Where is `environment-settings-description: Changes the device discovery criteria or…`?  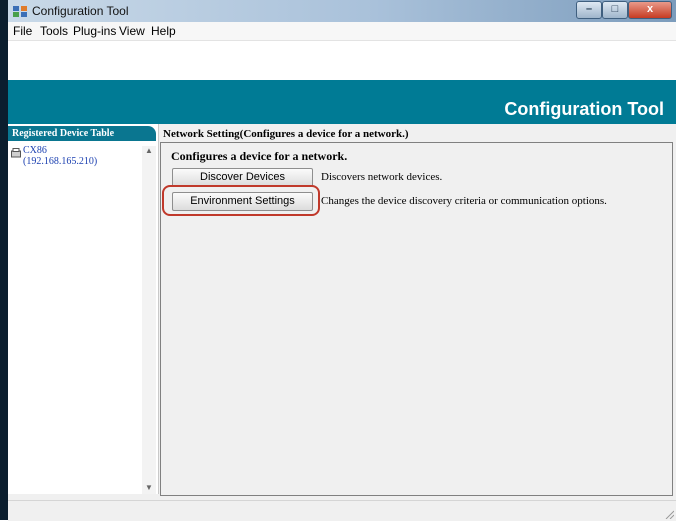
environment-settings-description: Changes the device discovery criteria or… is located at coordinates (464, 201).